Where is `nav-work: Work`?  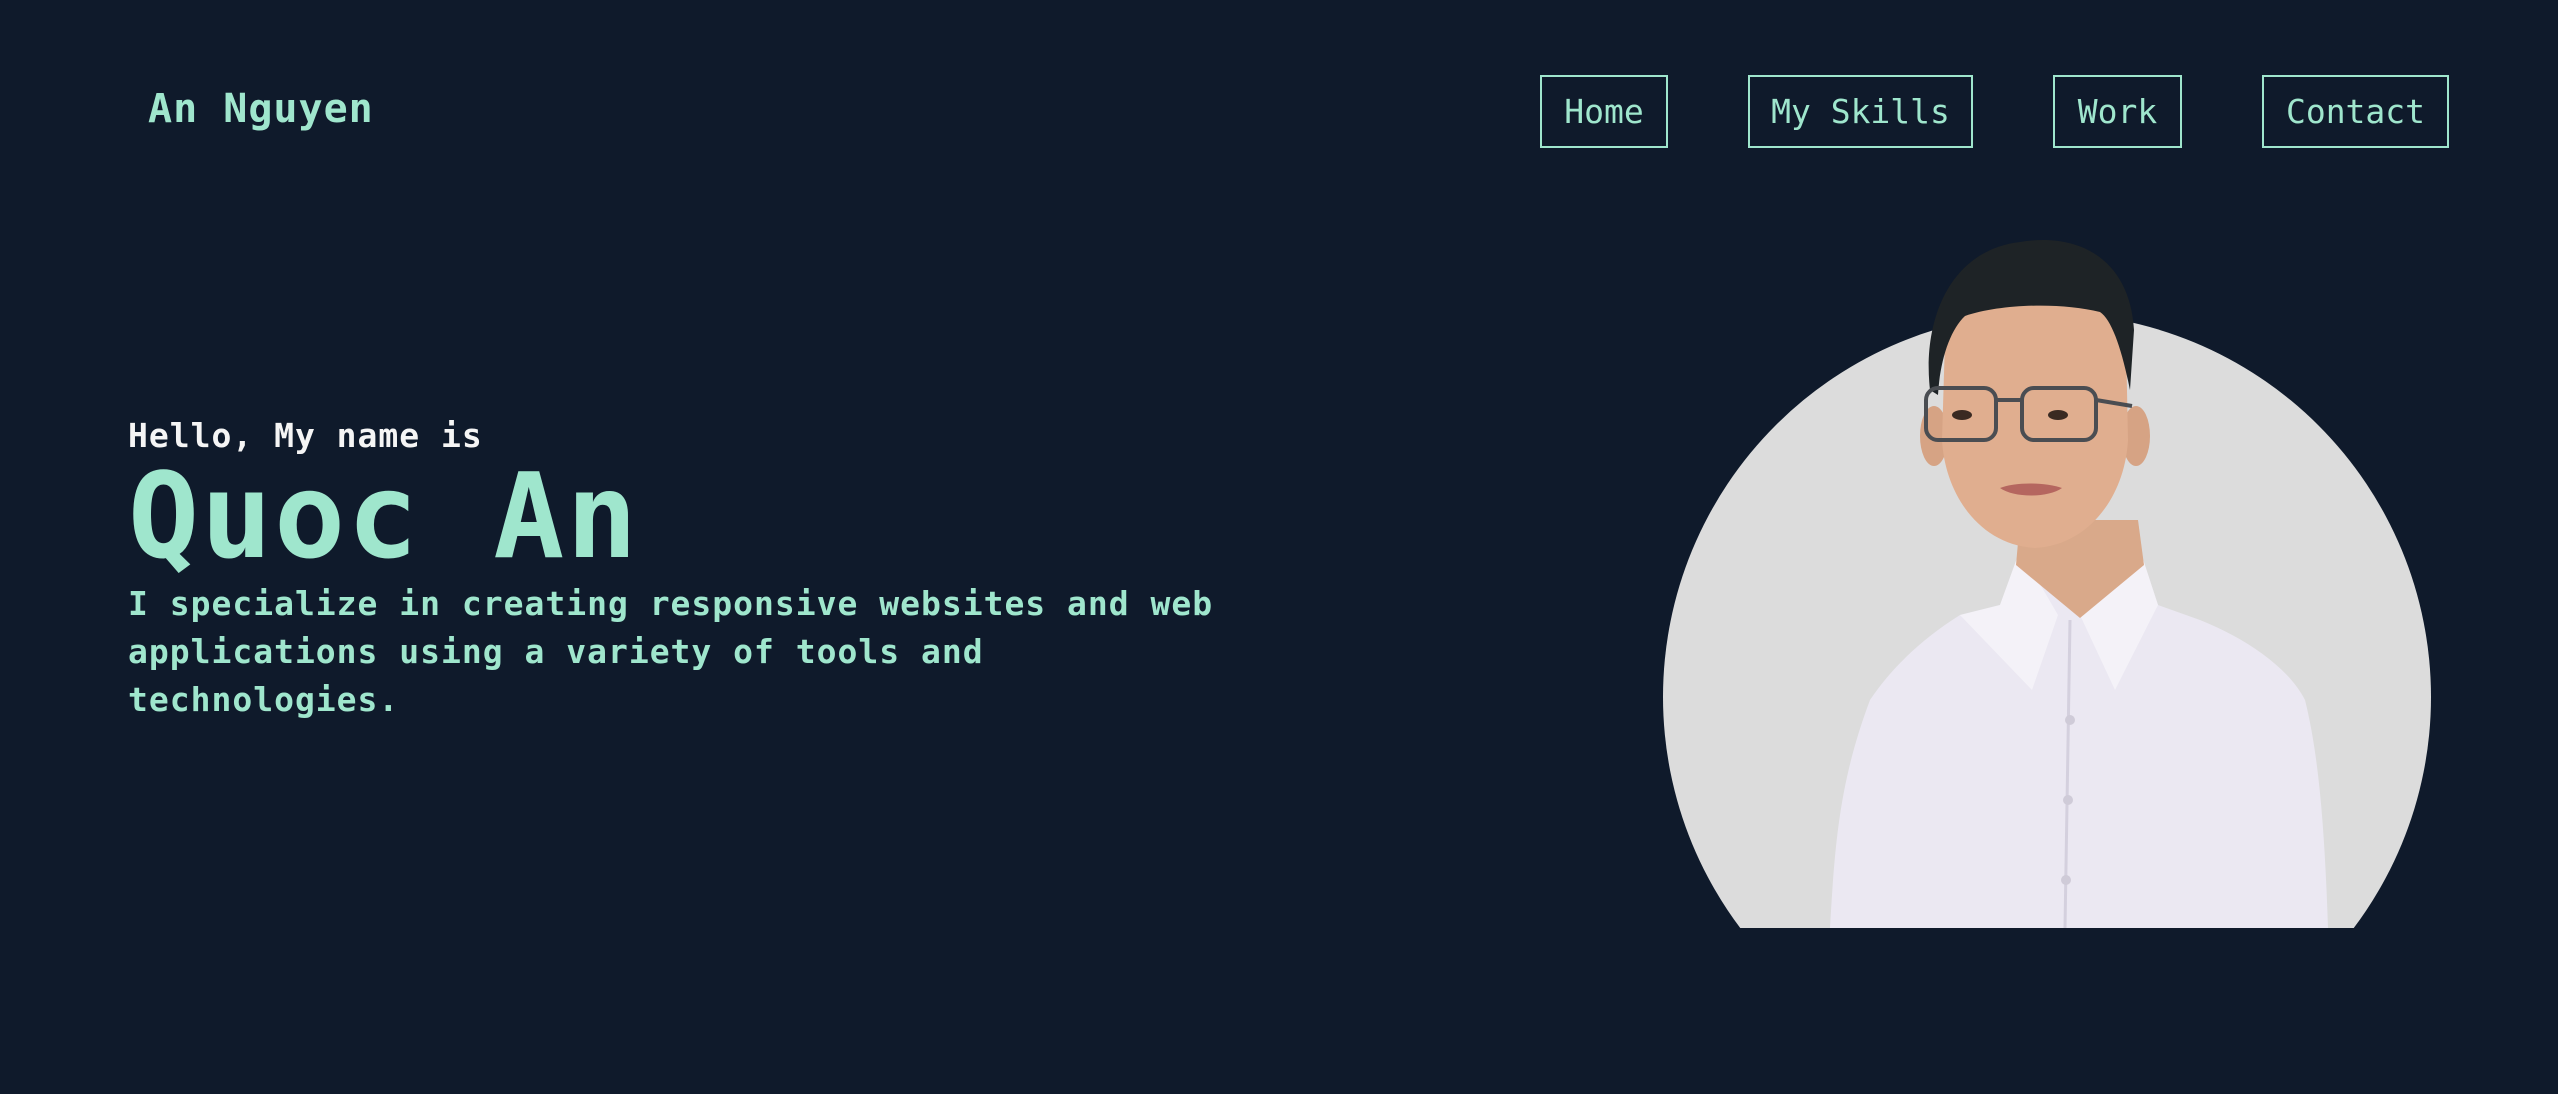
nav-work: Work is located at coordinates (2117, 111).